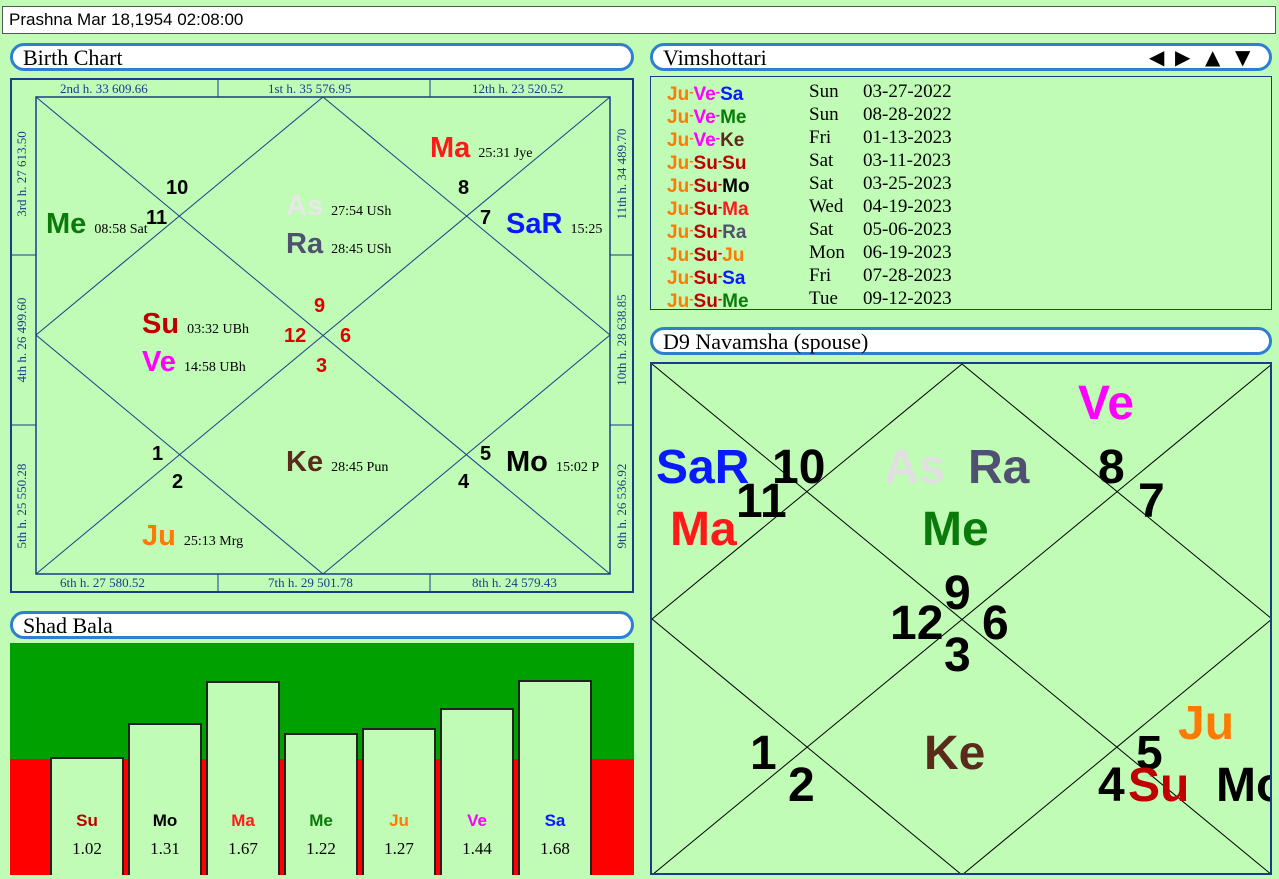 The width and height of the screenshot is (1279, 879). What do you see at coordinates (995, 623) in the screenshot?
I see `house-number: 6` at bounding box center [995, 623].